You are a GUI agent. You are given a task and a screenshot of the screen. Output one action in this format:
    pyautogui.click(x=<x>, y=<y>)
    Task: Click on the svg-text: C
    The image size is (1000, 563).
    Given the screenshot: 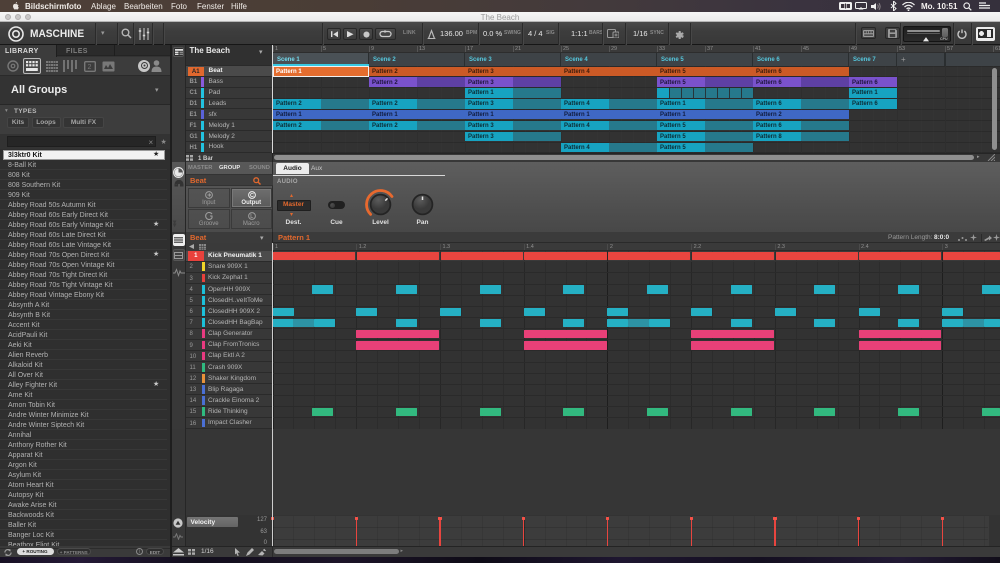 What is the action you would take?
    pyautogui.click(x=252, y=196)
    